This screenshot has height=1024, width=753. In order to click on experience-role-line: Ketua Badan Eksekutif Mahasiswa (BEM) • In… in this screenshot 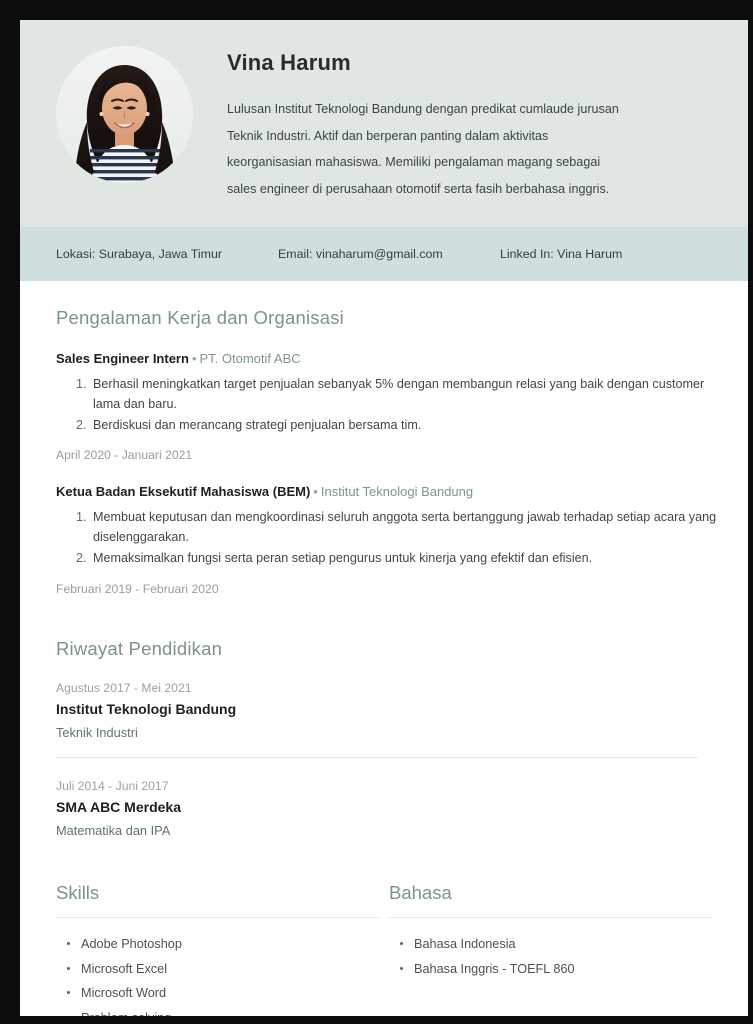, I will do `click(387, 491)`.